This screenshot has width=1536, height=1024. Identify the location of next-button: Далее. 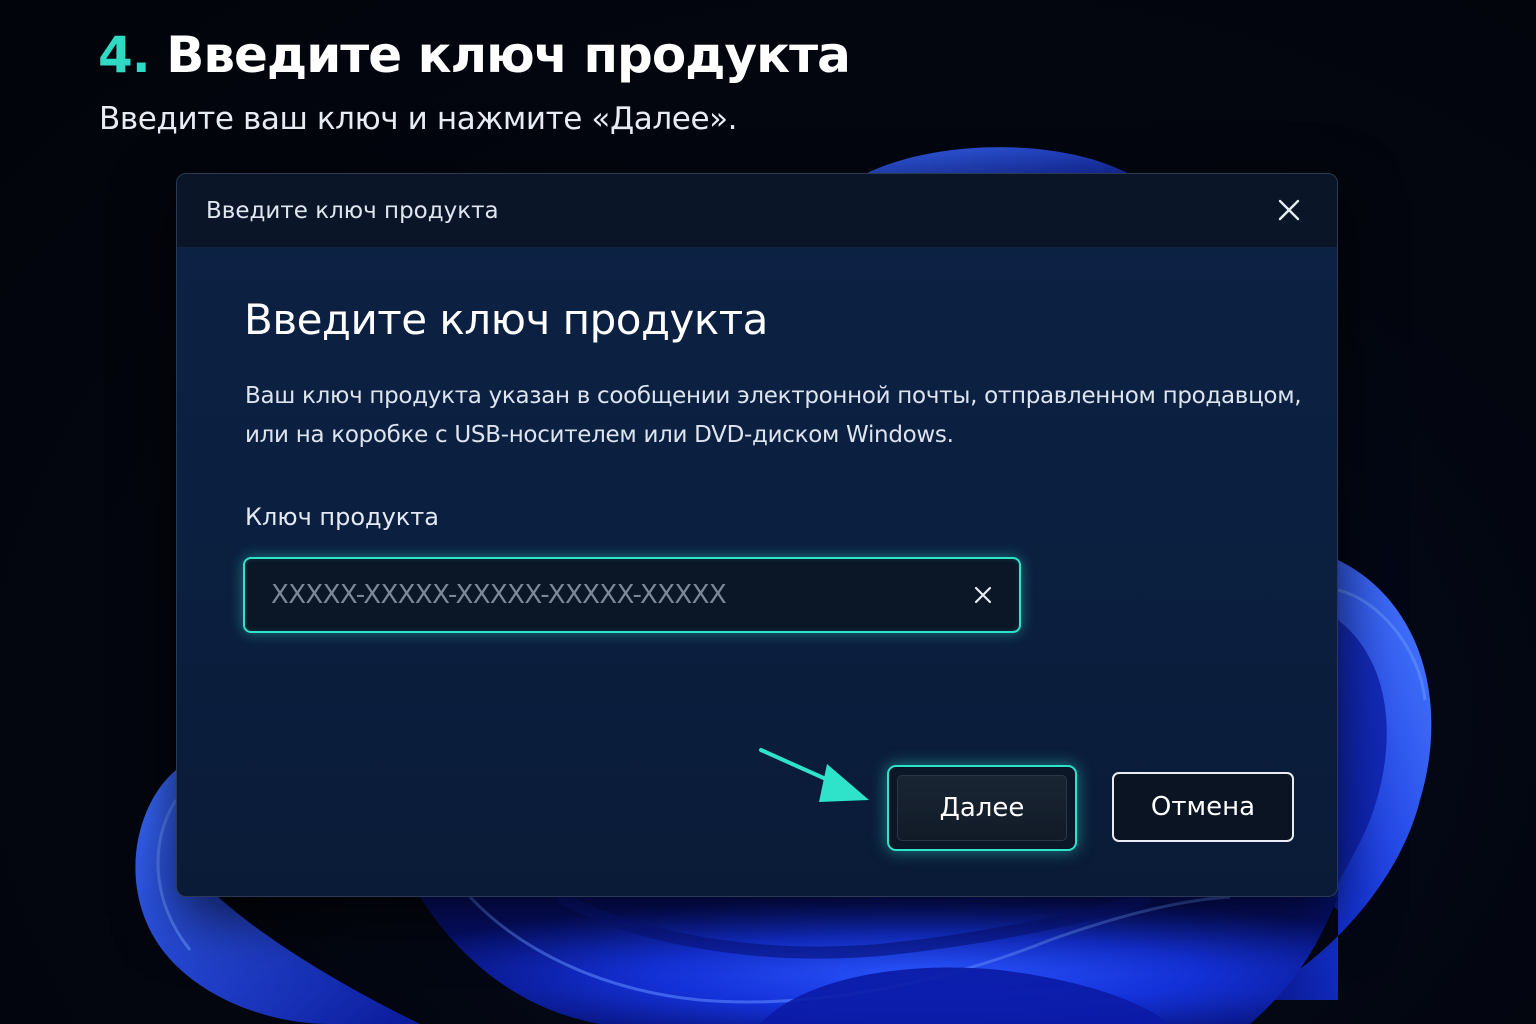
(982, 808).